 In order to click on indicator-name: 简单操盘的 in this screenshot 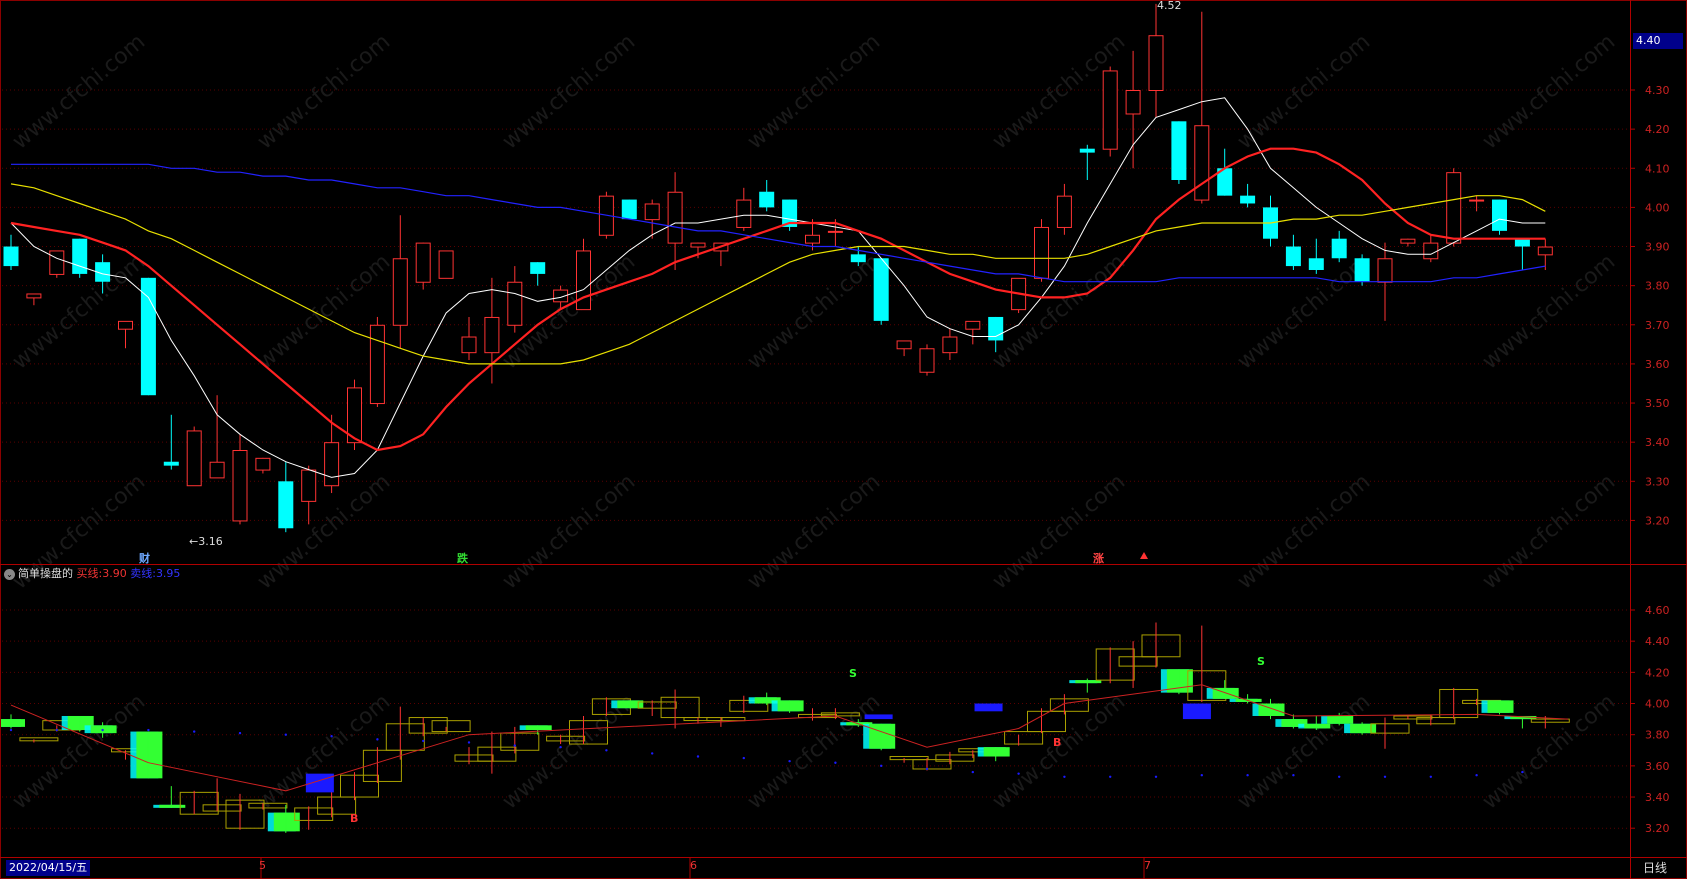, I will do `click(45, 573)`.